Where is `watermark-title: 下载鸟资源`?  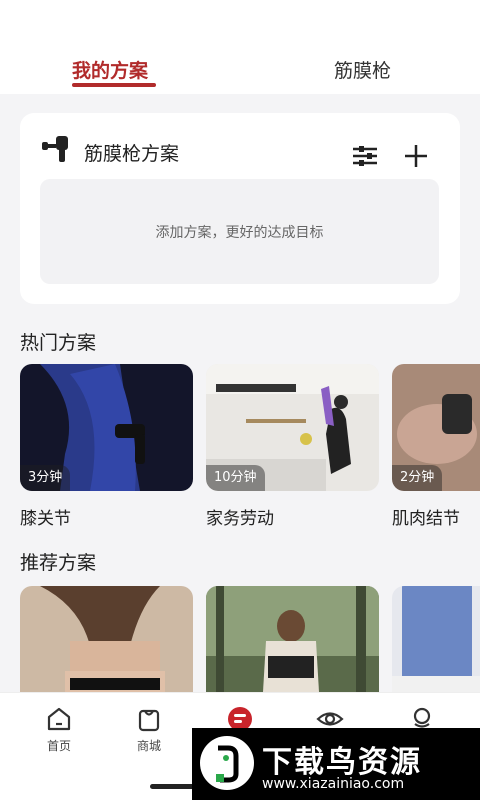
watermark-title: 下载鸟资源 is located at coordinates (342, 762).